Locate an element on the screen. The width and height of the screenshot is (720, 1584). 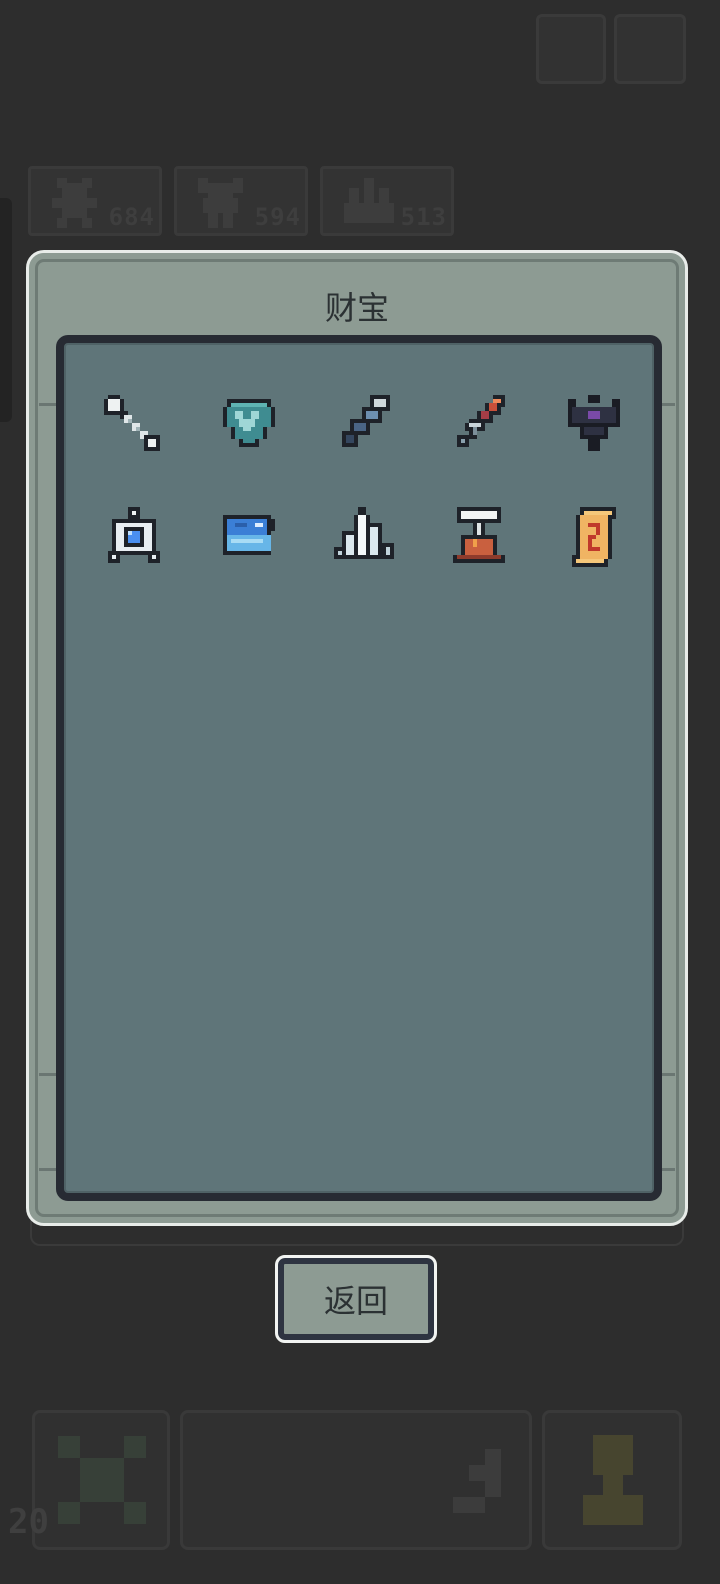
stat-hand: 513 is located at coordinates (387, 201).